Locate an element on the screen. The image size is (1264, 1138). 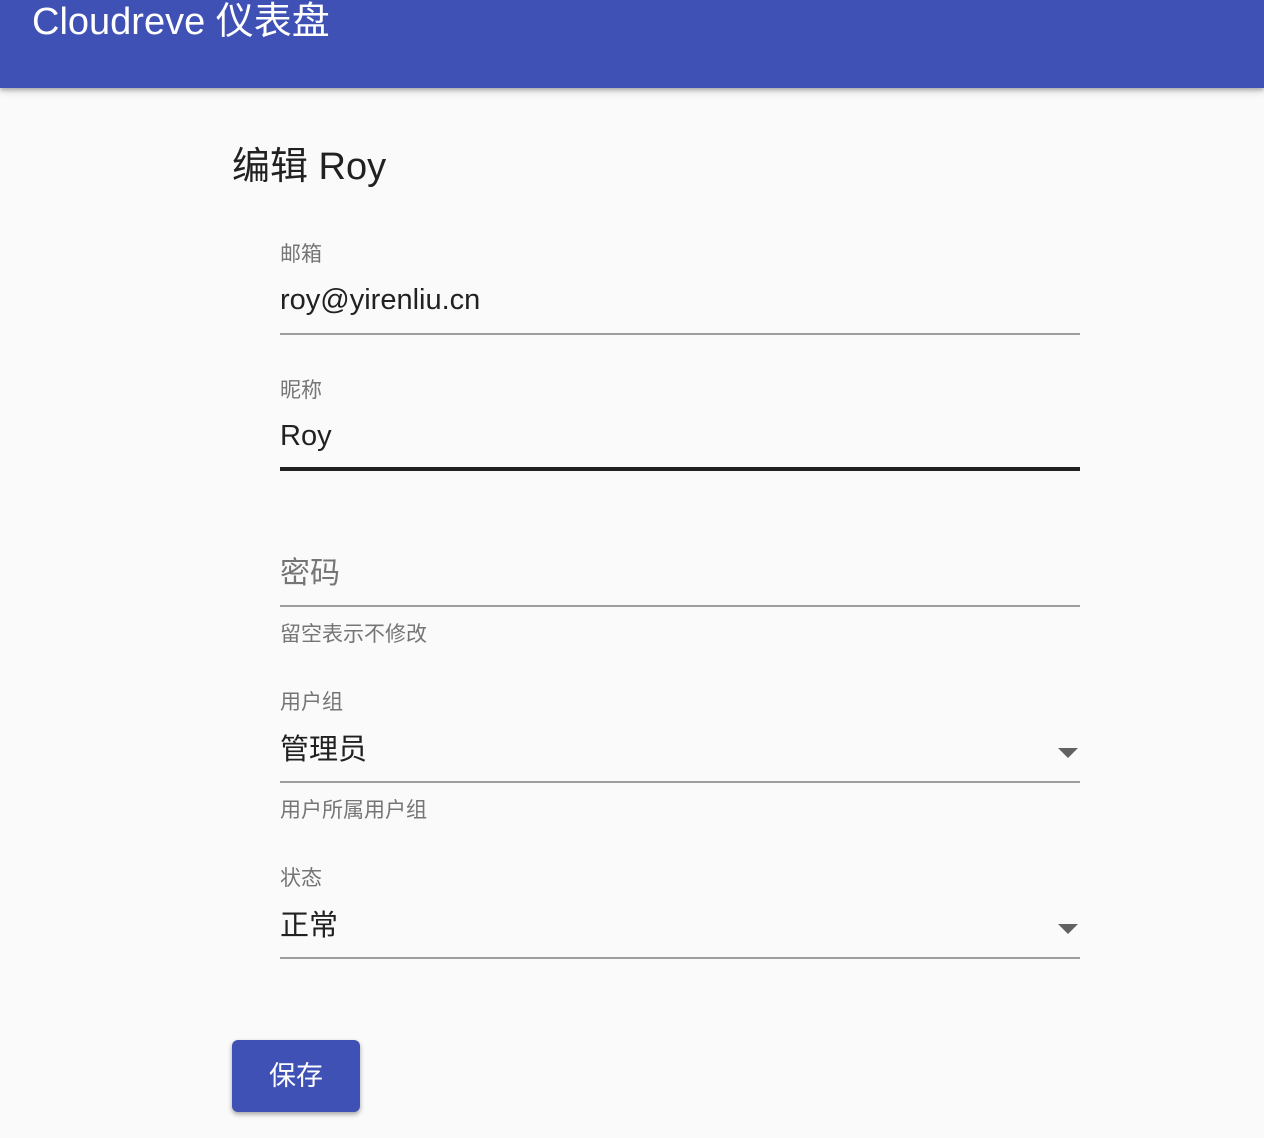
nickname-underline is located at coordinates (680, 469).